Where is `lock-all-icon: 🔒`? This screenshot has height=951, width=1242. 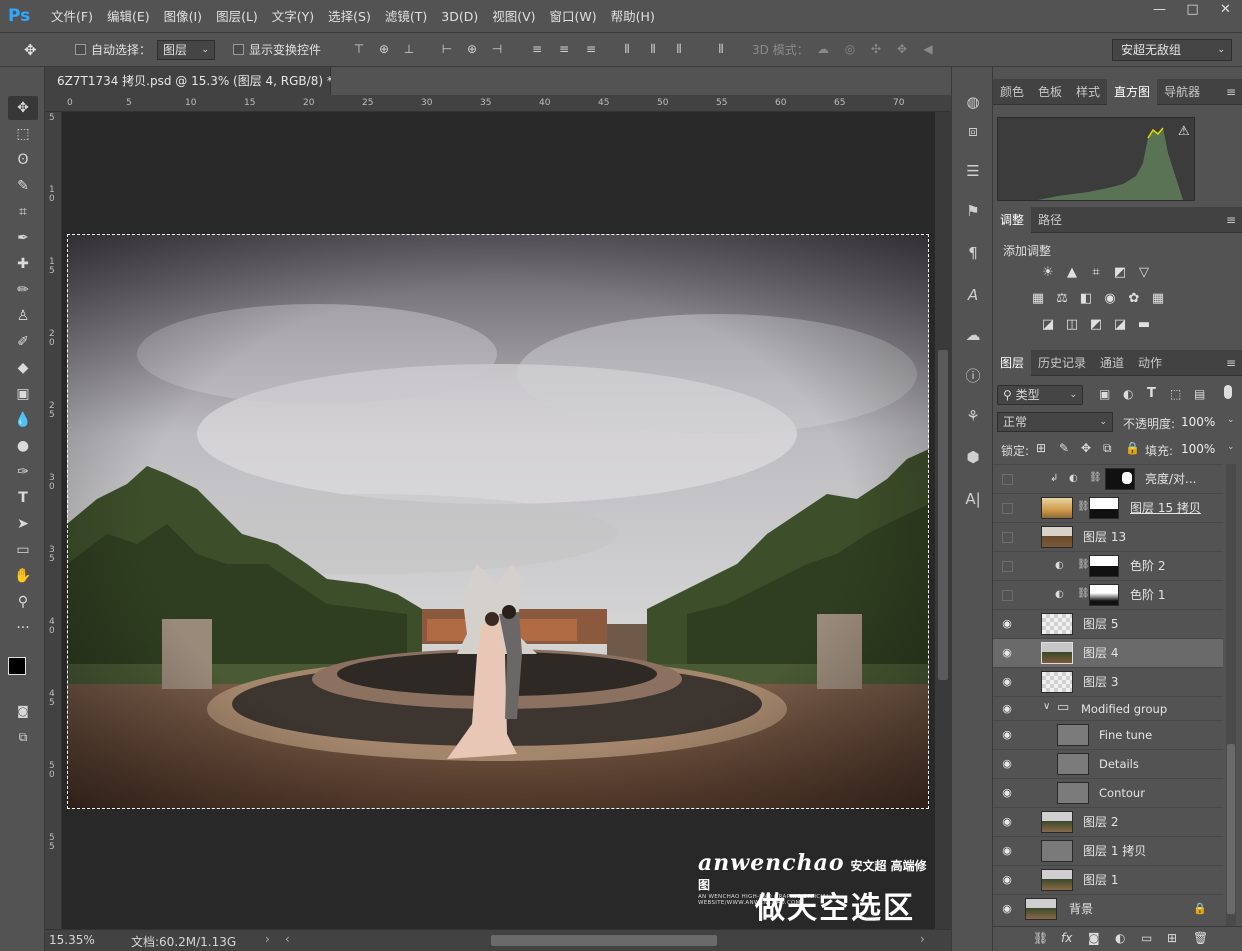 lock-all-icon: 🔒 is located at coordinates (1132, 448).